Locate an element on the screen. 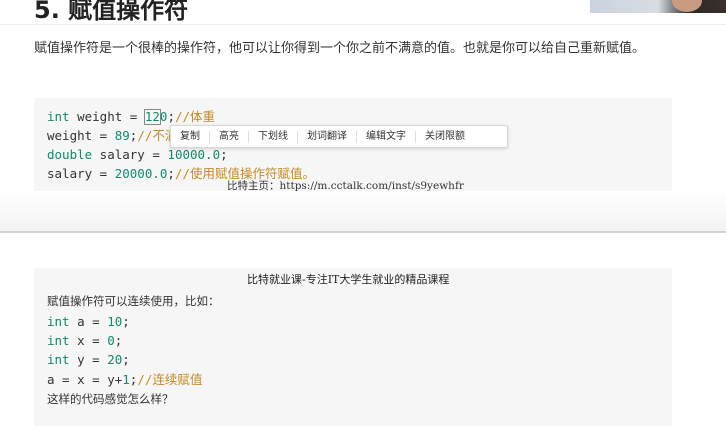  presenter-thumbnail is located at coordinates (687, 6).